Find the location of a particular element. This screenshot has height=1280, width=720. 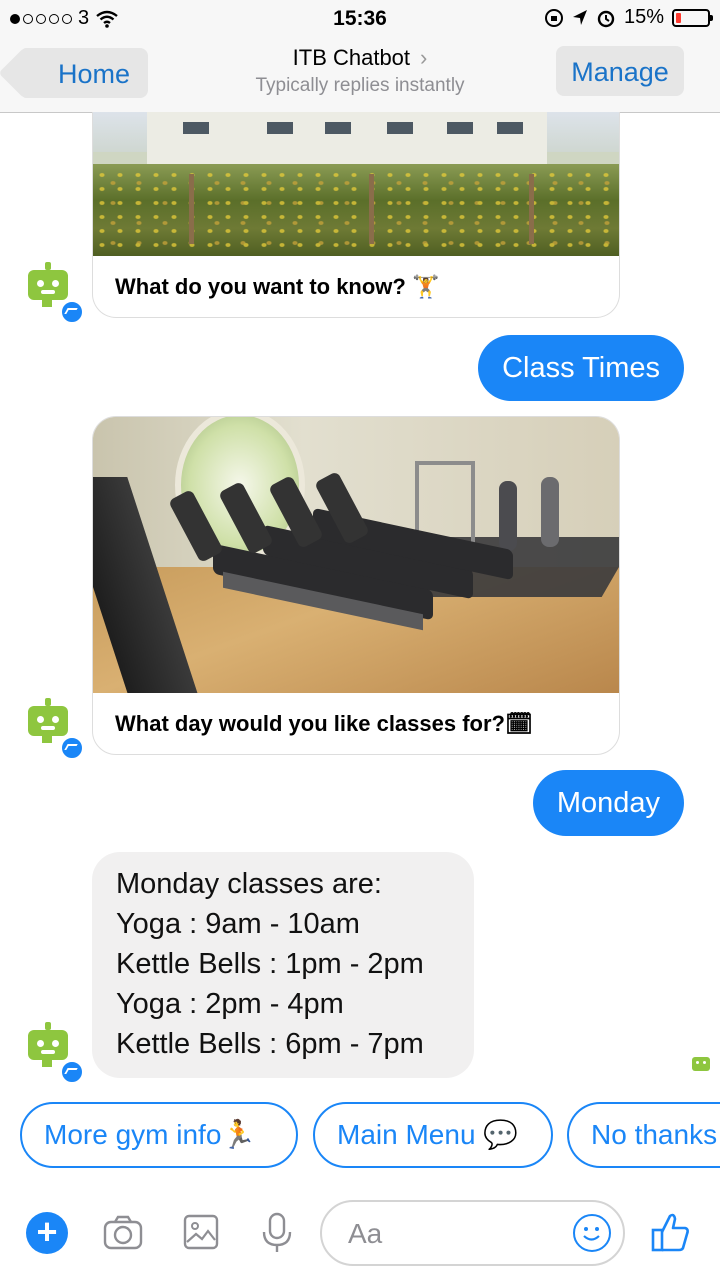

status-right: 15% is located at coordinates (628, 17).